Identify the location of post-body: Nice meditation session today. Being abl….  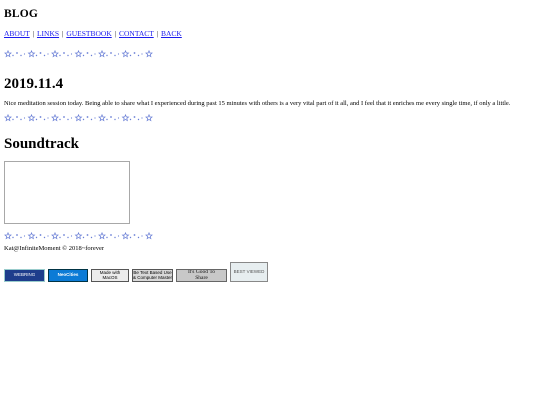
(257, 103).